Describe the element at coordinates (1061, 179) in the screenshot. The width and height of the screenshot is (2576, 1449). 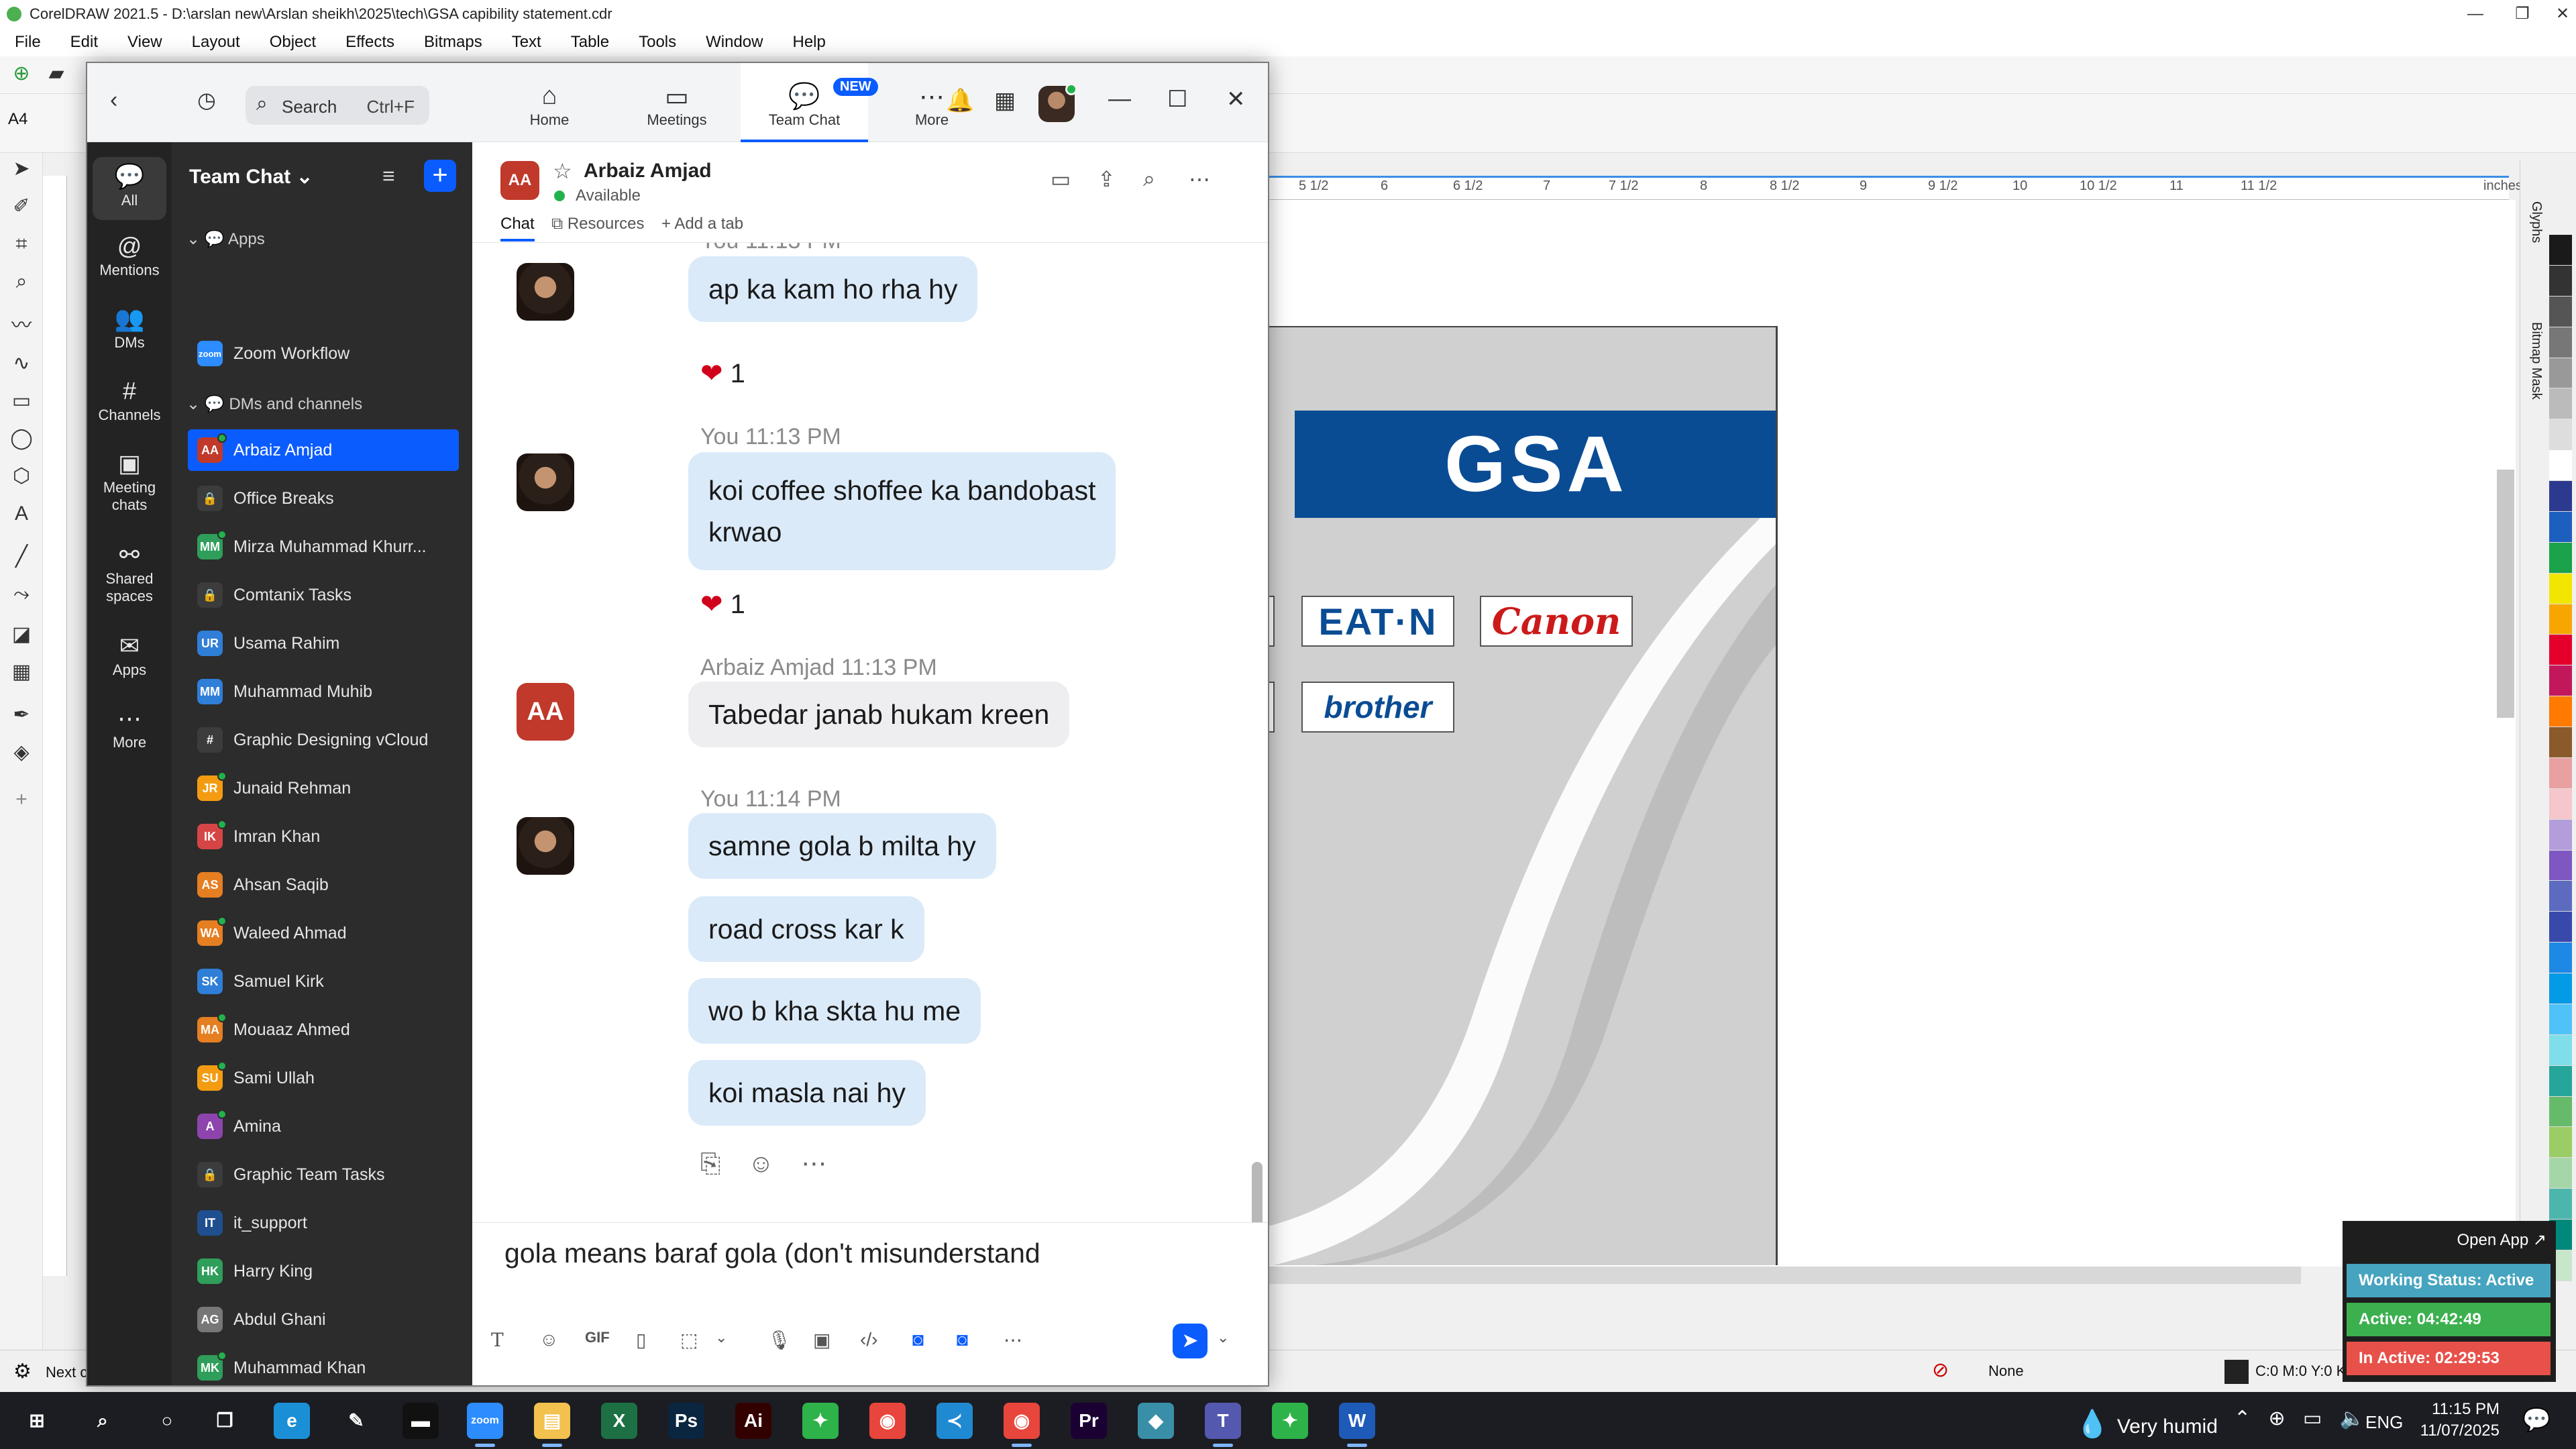
I see `video-call-icon: ▭` at that location.